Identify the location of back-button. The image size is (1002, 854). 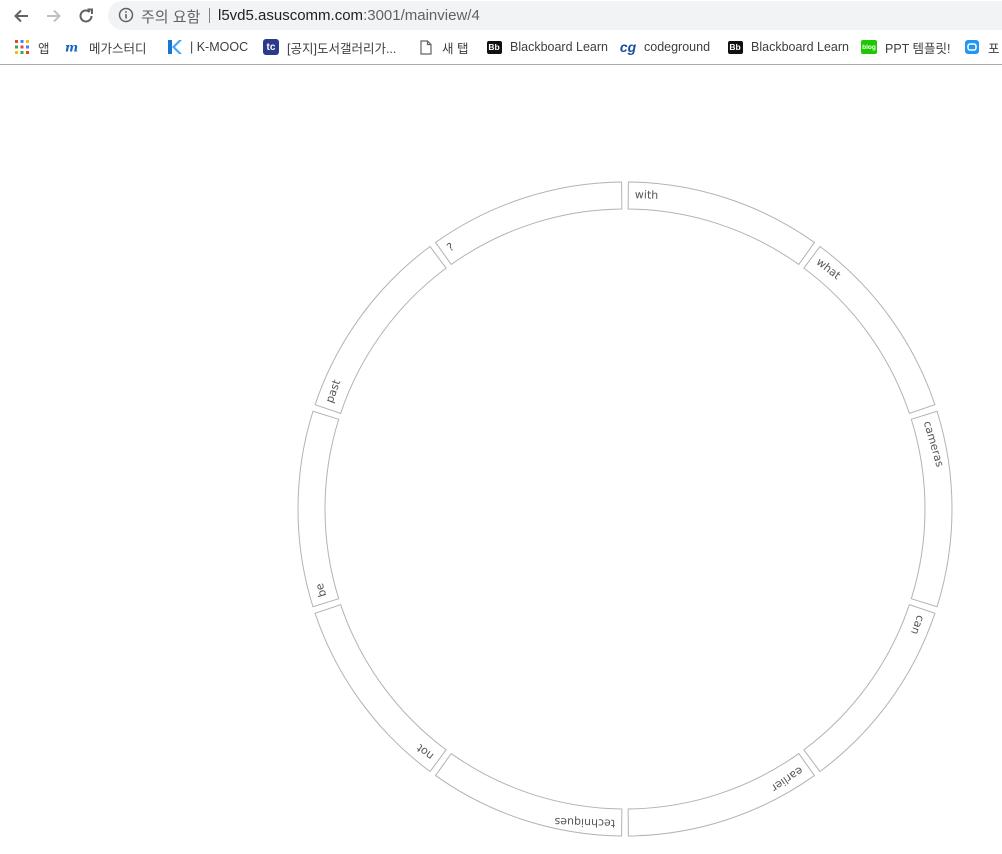
(21, 16).